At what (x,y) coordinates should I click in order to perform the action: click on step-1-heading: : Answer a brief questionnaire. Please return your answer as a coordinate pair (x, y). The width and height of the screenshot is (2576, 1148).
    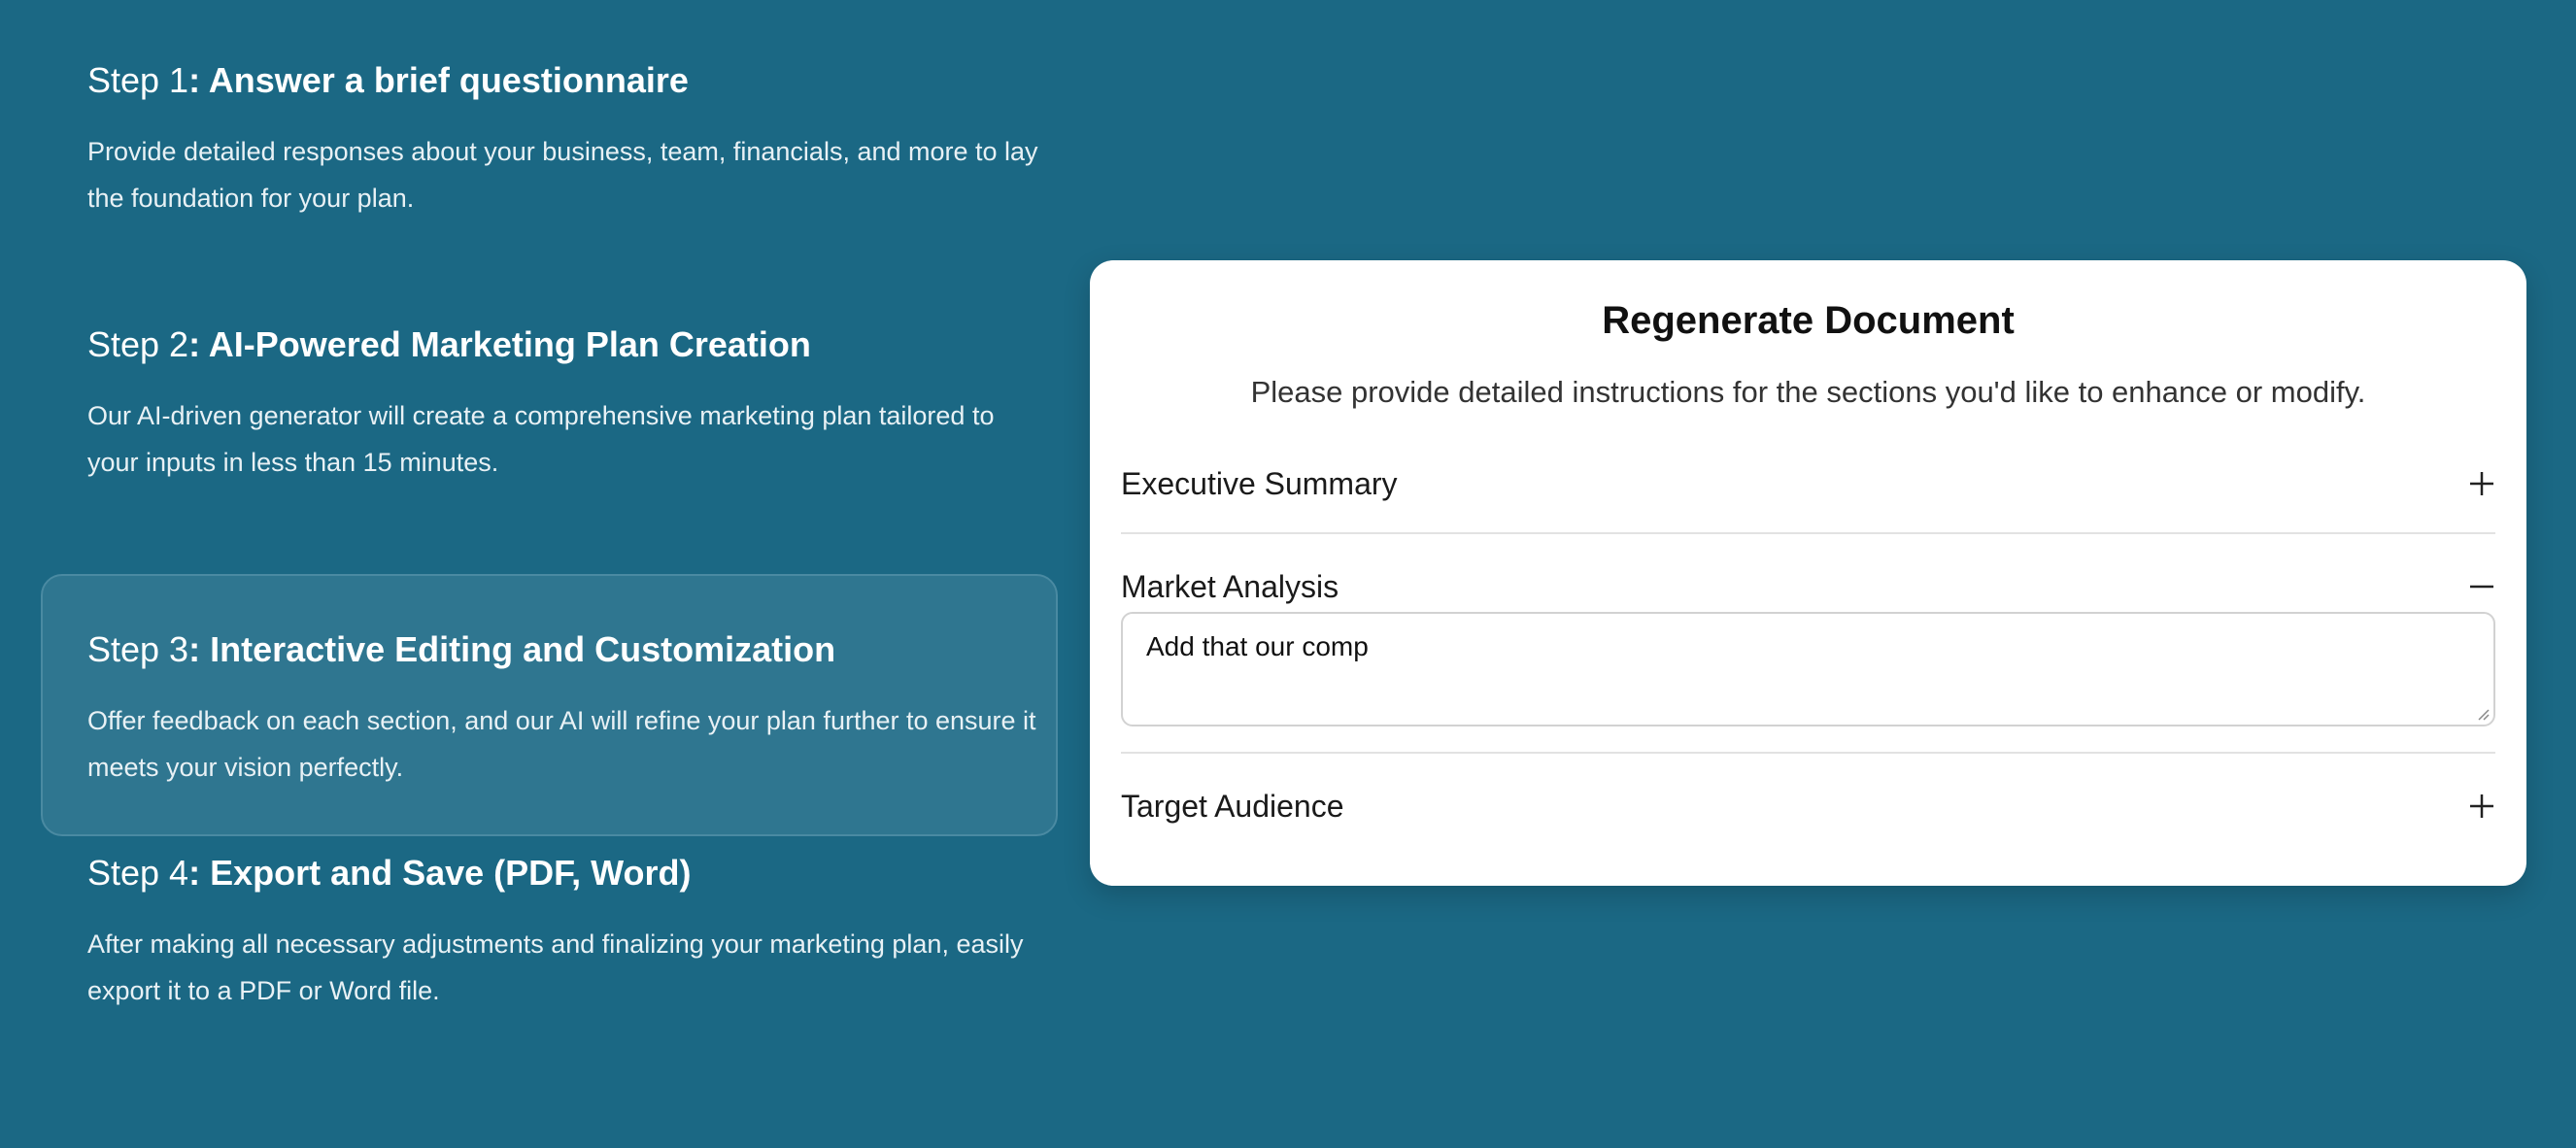
    Looking at the image, I should click on (438, 80).